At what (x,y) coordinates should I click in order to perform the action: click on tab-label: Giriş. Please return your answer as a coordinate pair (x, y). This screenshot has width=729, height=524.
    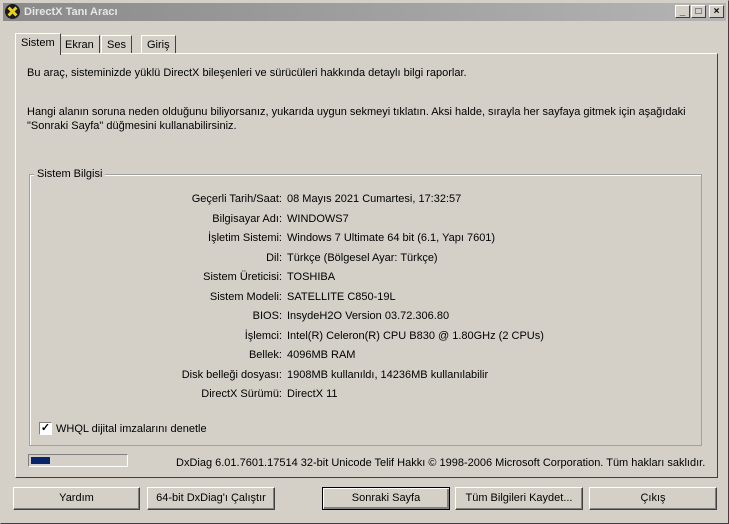
    Looking at the image, I should click on (158, 45).